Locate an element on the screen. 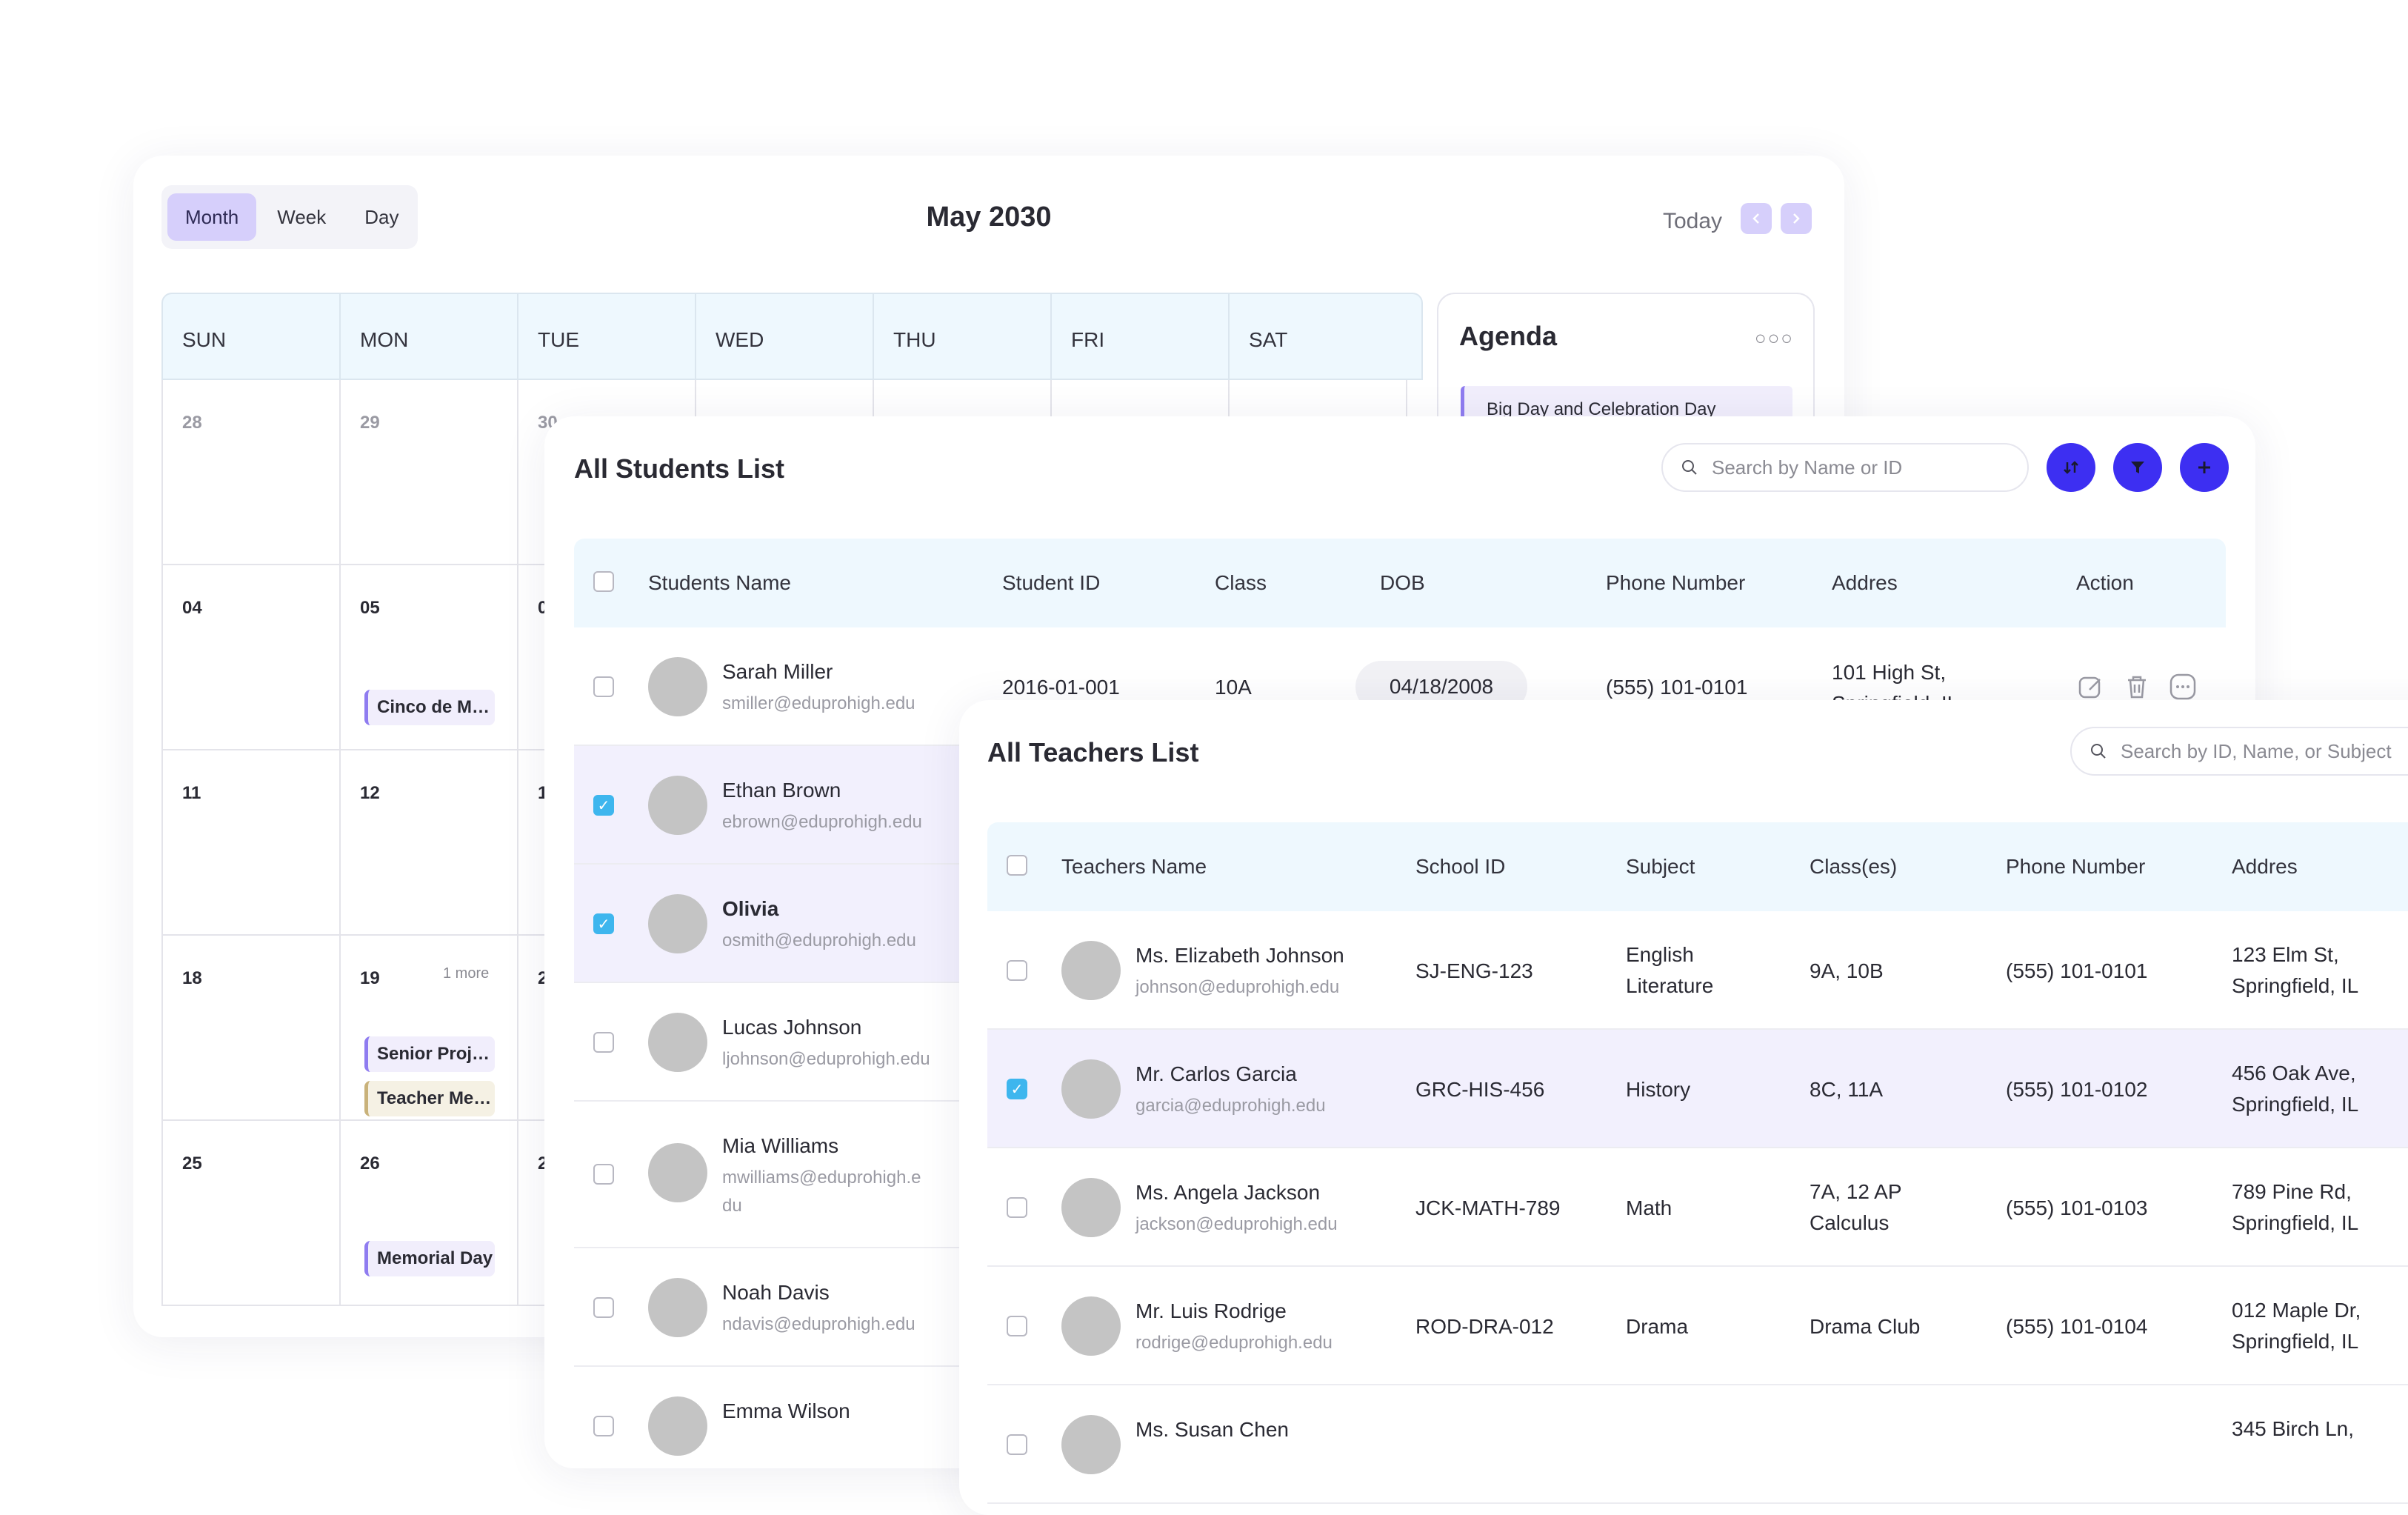  add-button is located at coordinates (2204, 467).